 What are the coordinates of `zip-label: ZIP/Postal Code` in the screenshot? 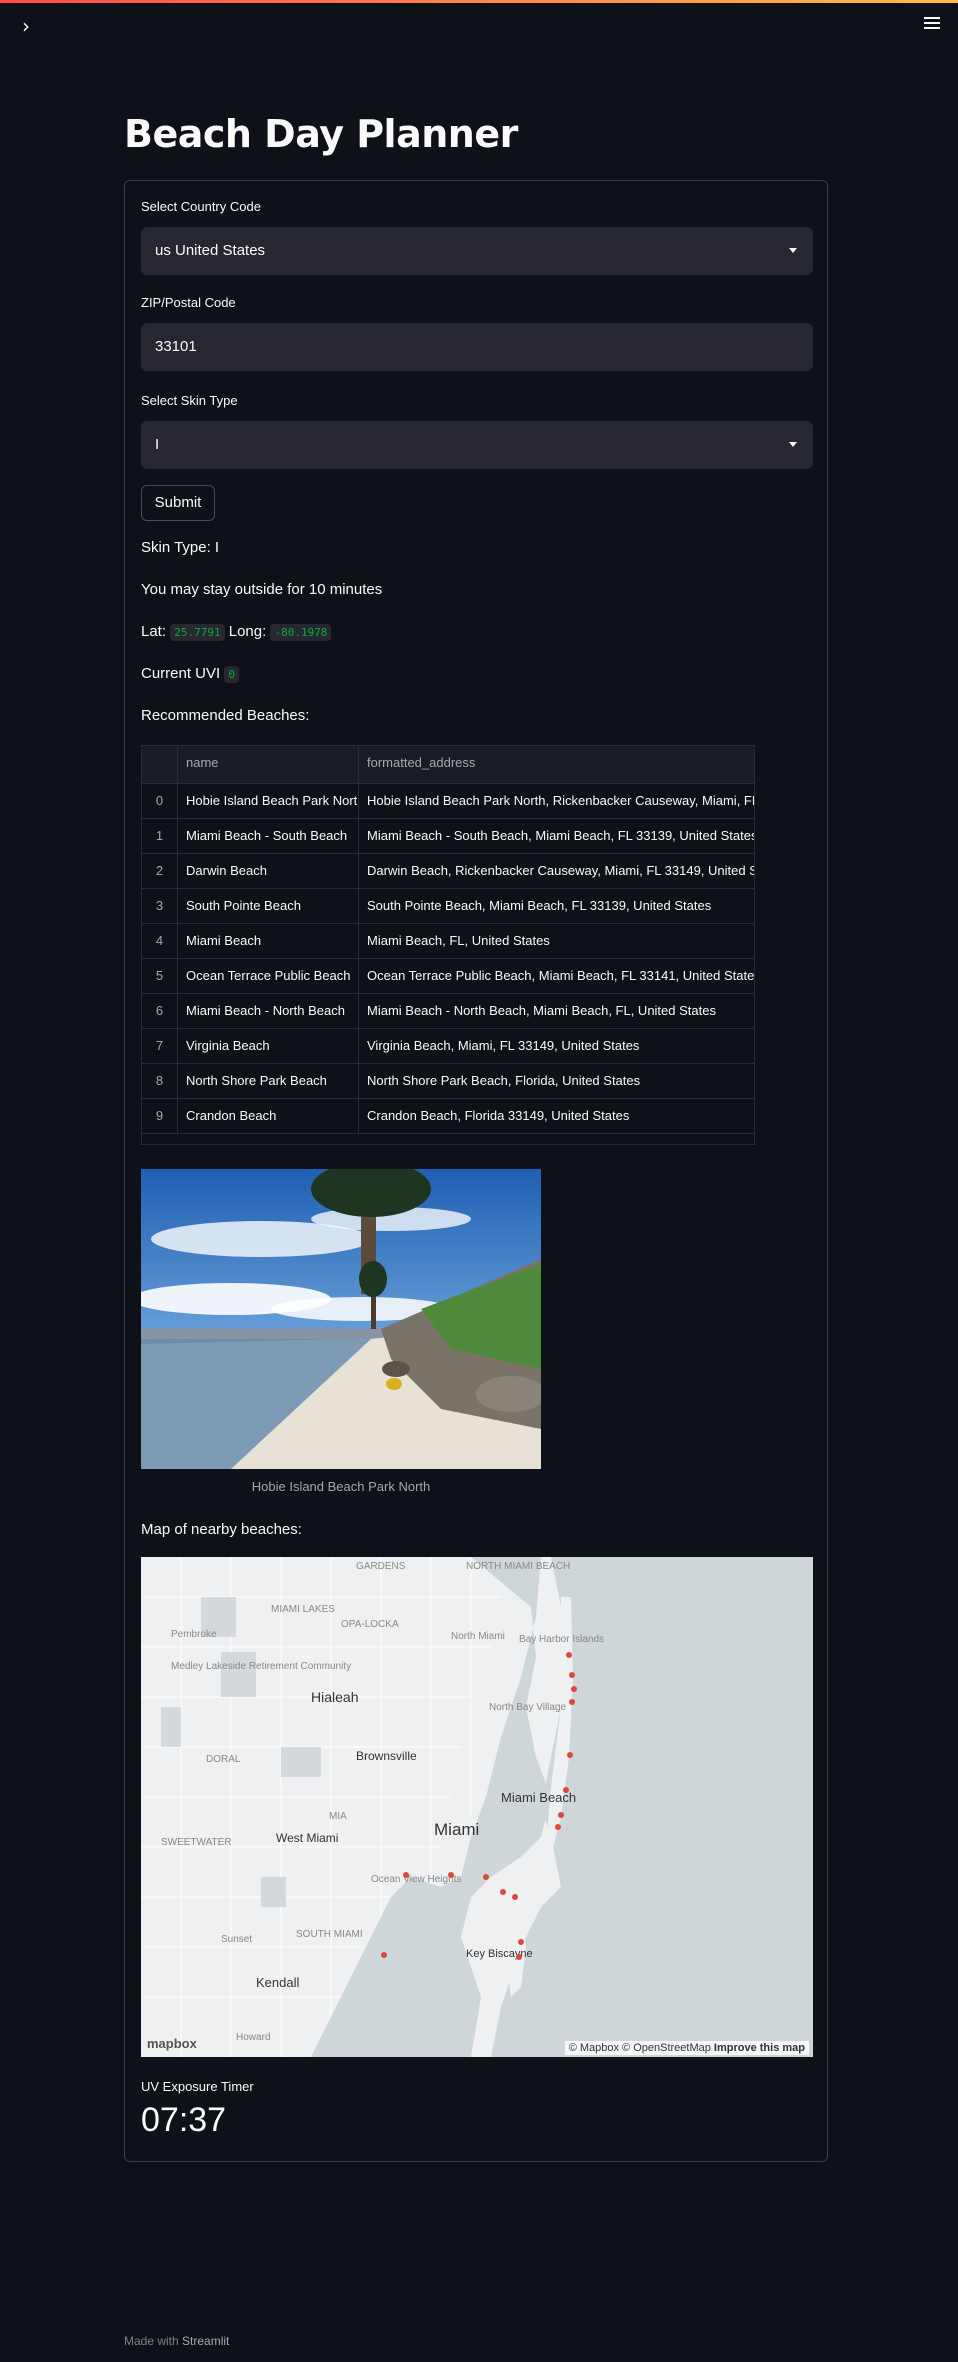 It's located at (188, 302).